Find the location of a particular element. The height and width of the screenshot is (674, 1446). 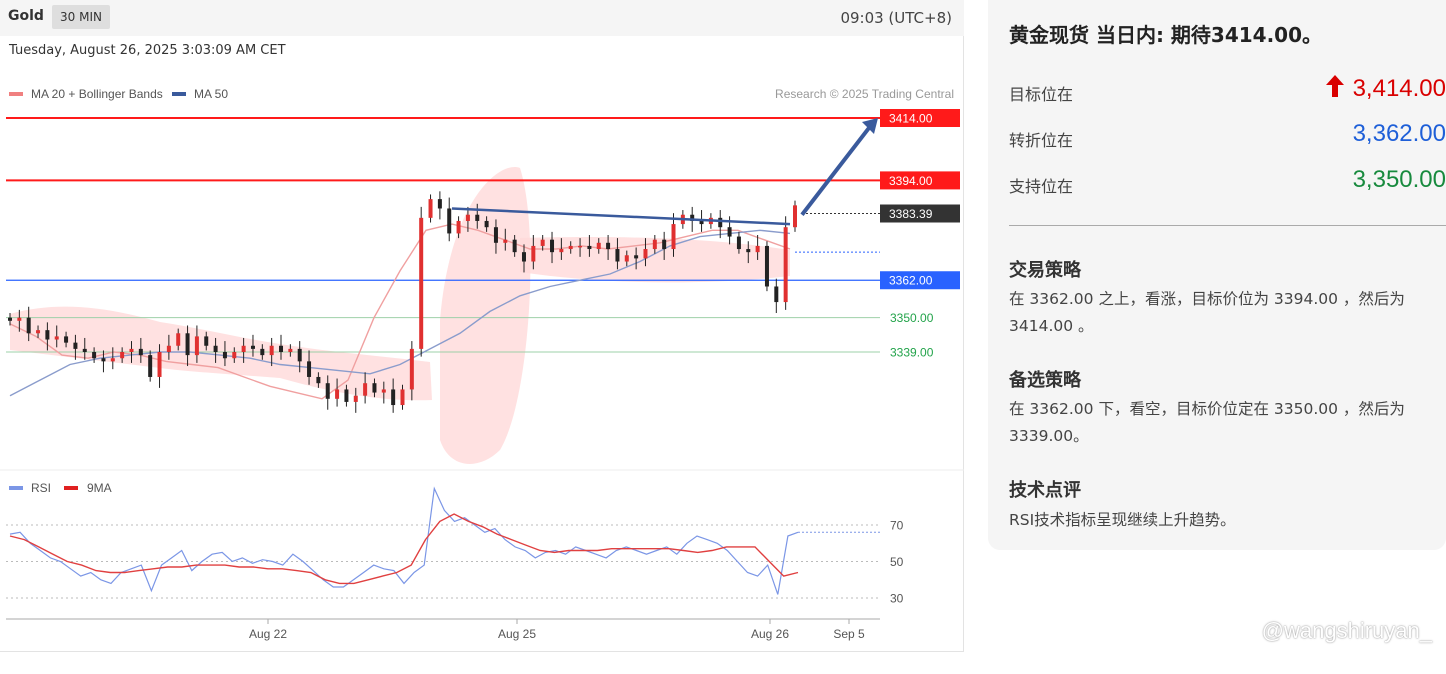

legend-label-rsi: RSI is located at coordinates (41, 488).